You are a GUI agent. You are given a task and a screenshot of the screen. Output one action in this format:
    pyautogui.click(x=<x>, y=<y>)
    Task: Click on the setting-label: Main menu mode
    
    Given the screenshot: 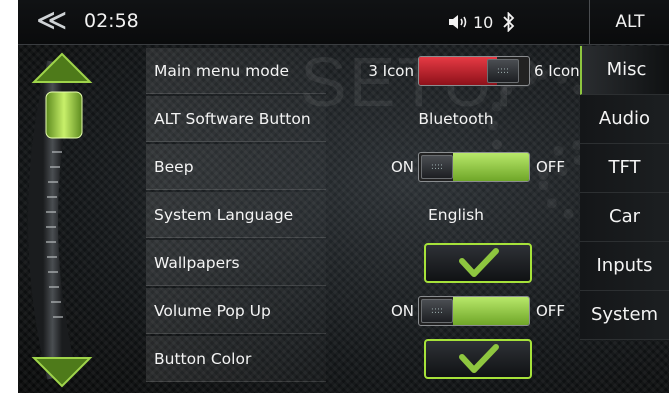 What is the action you would take?
    pyautogui.click(x=236, y=71)
    